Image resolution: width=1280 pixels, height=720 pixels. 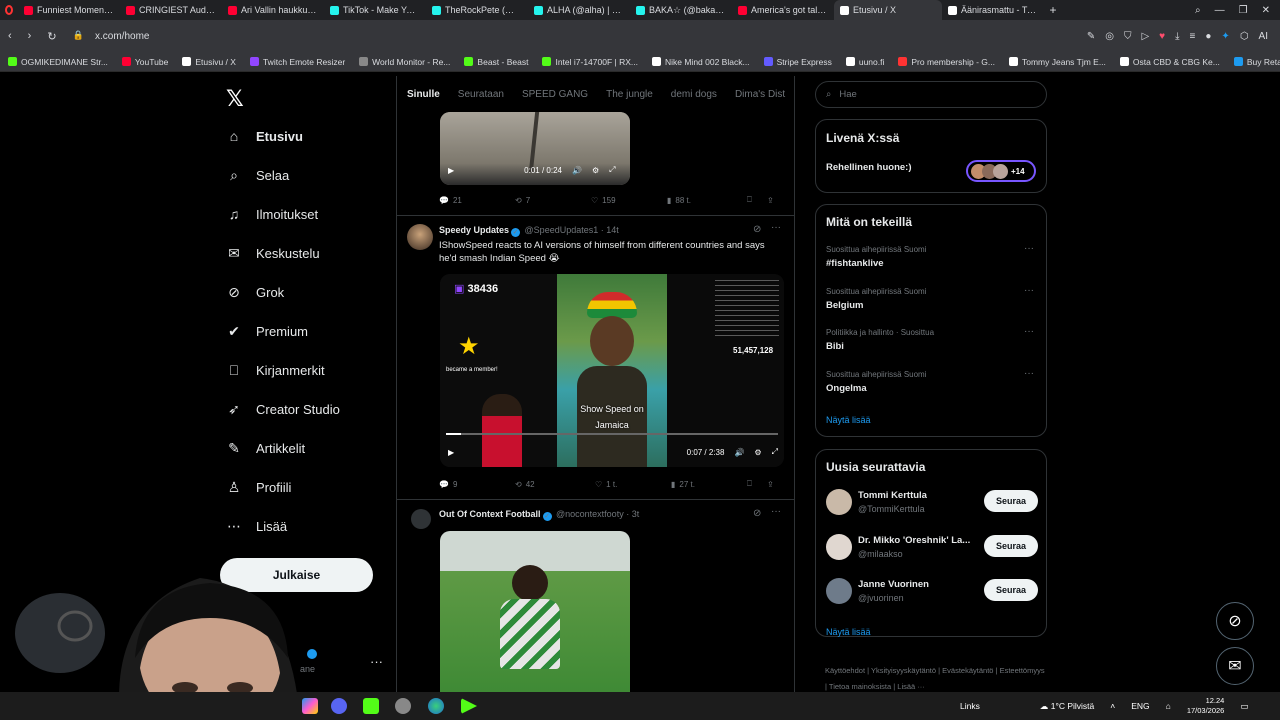 I want to click on tweet1-video: ▶ 0:01 / 0:24 🔊 ⚙ ⤢, so click(x=535, y=148).